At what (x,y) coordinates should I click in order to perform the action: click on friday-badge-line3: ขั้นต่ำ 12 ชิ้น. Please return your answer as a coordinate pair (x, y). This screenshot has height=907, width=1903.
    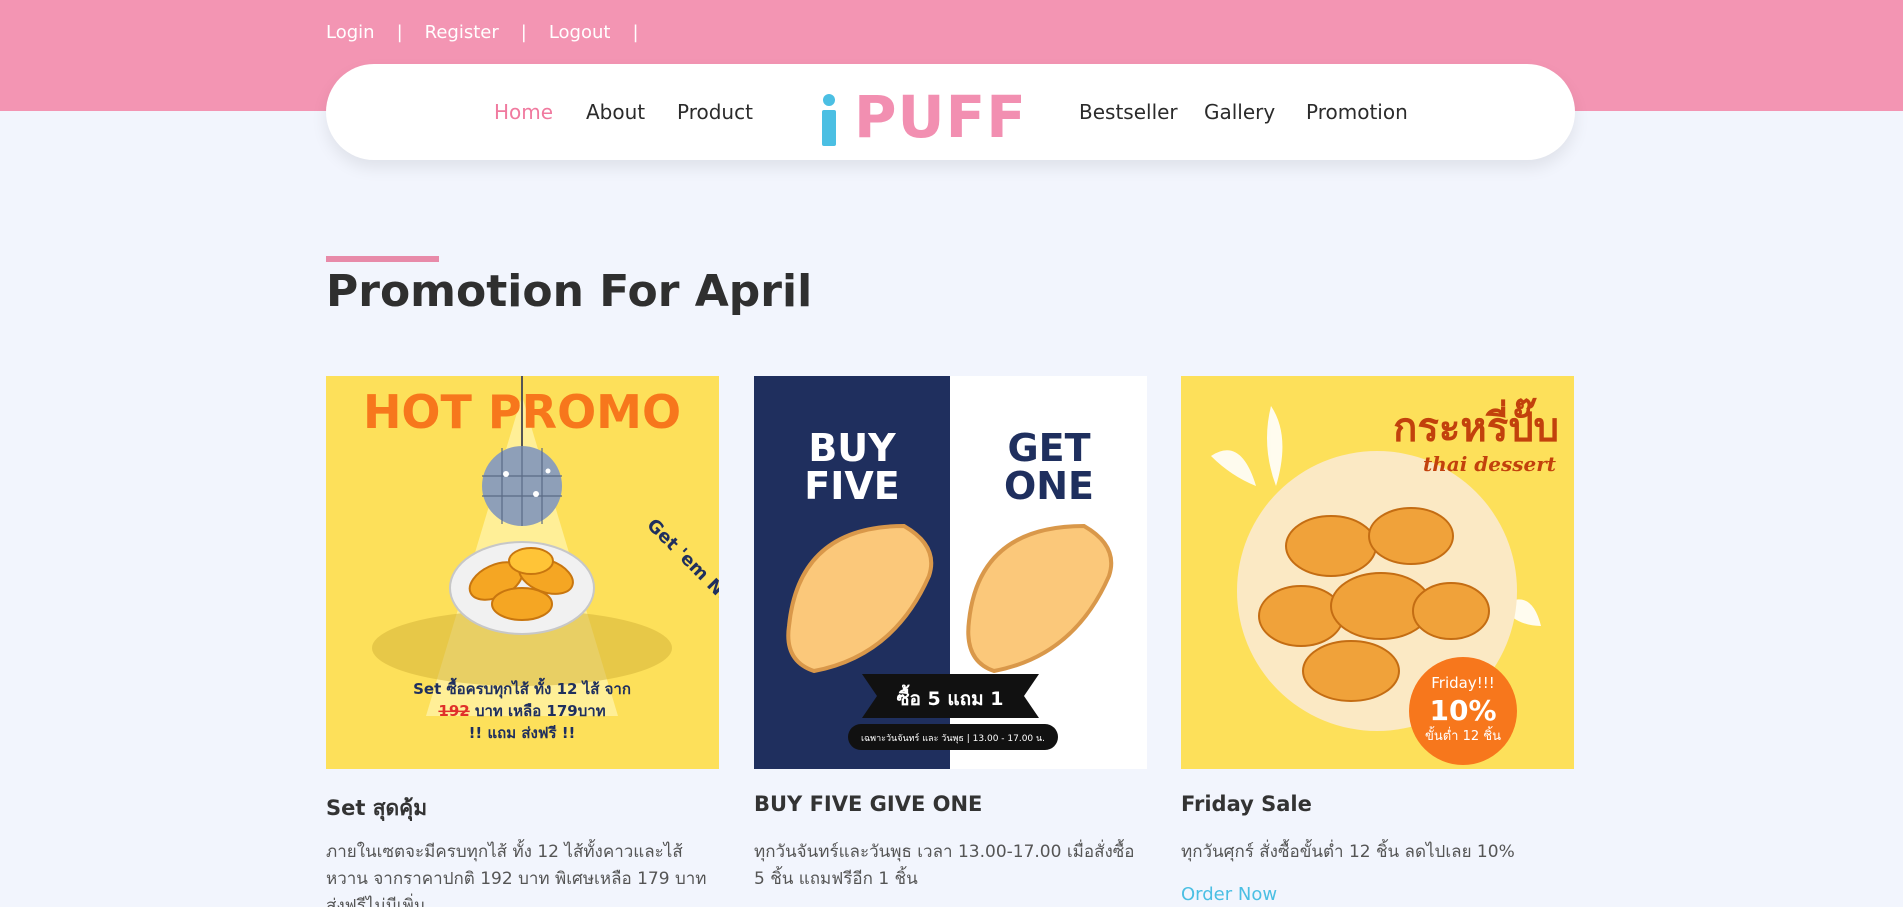
    Looking at the image, I should click on (1463, 735).